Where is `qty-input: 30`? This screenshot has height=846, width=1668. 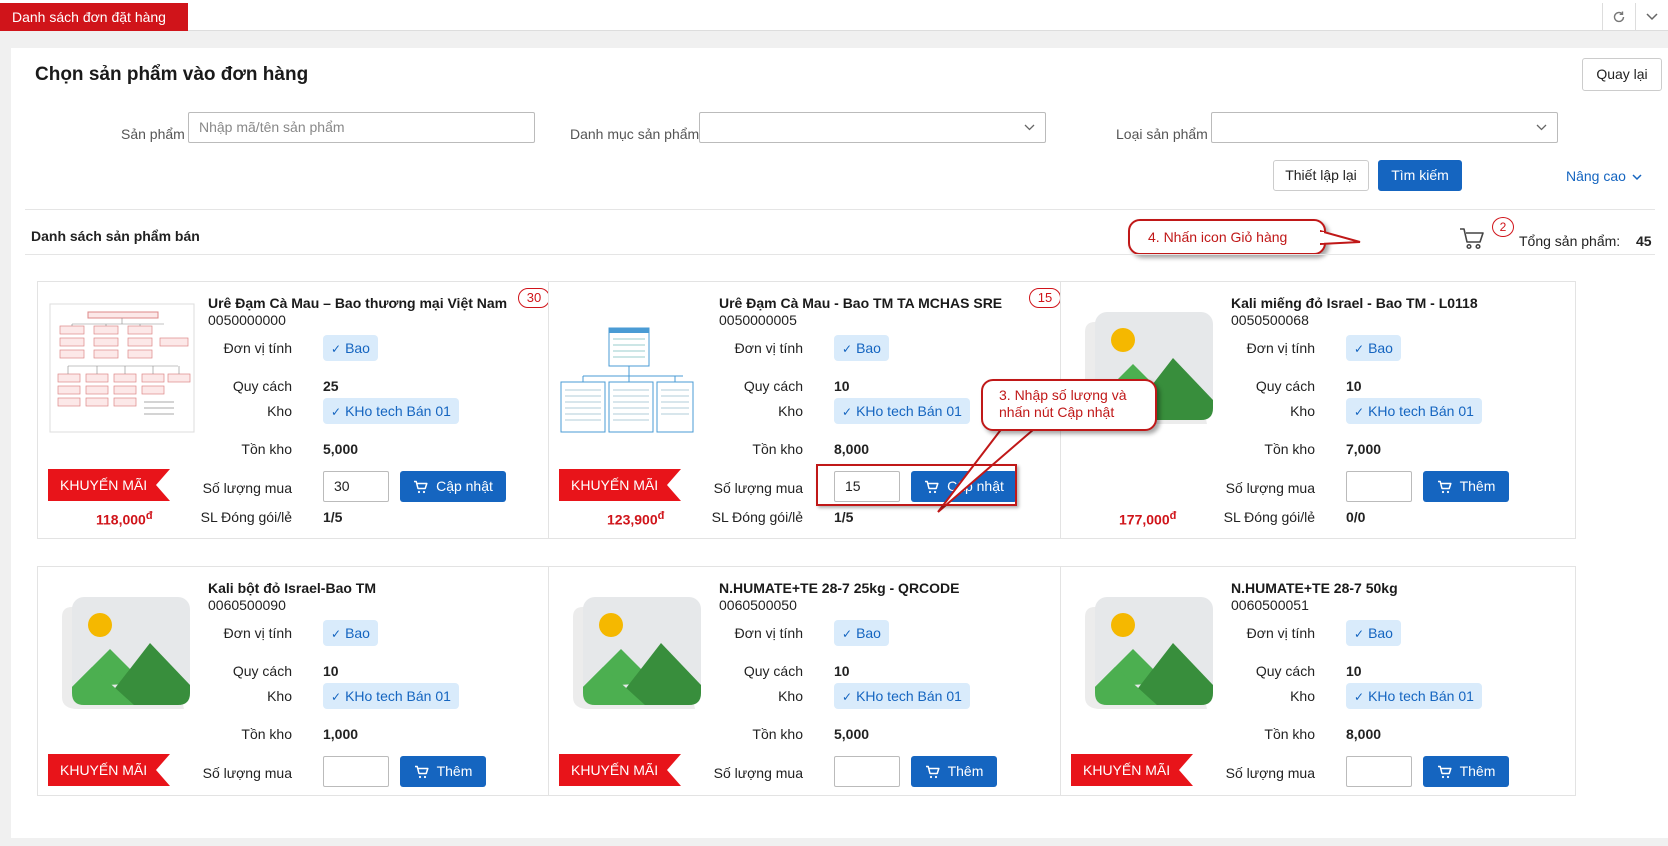
qty-input: 30 is located at coordinates (356, 486).